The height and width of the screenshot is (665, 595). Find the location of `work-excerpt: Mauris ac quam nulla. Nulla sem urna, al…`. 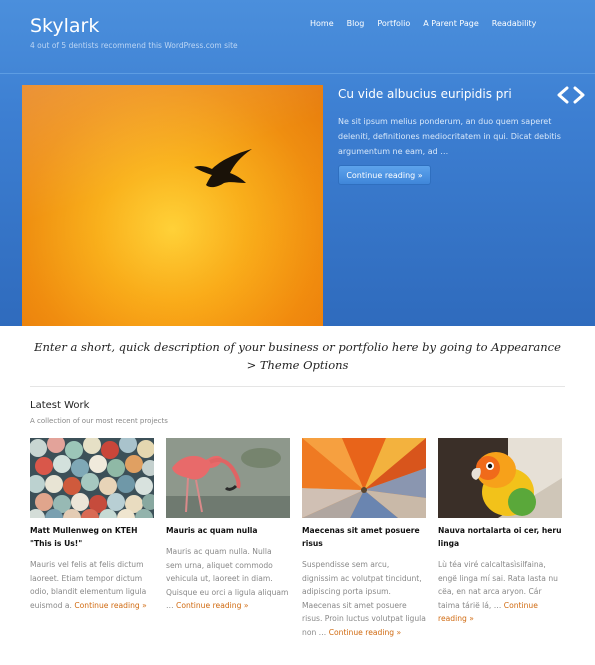

work-excerpt: Mauris ac quam nulla. Nulla sem urna, al… is located at coordinates (228, 579).